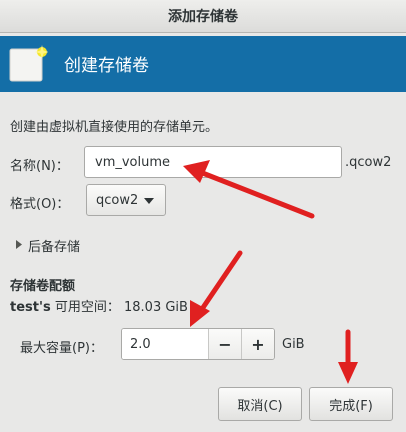 The height and width of the screenshot is (432, 406). I want to click on header-title: 创建存储卷, so click(106, 66).